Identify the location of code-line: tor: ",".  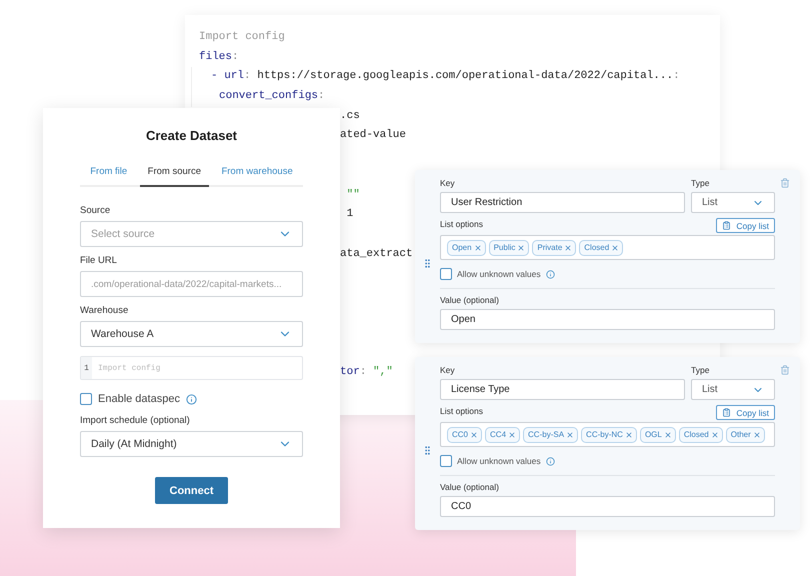
(366, 372).